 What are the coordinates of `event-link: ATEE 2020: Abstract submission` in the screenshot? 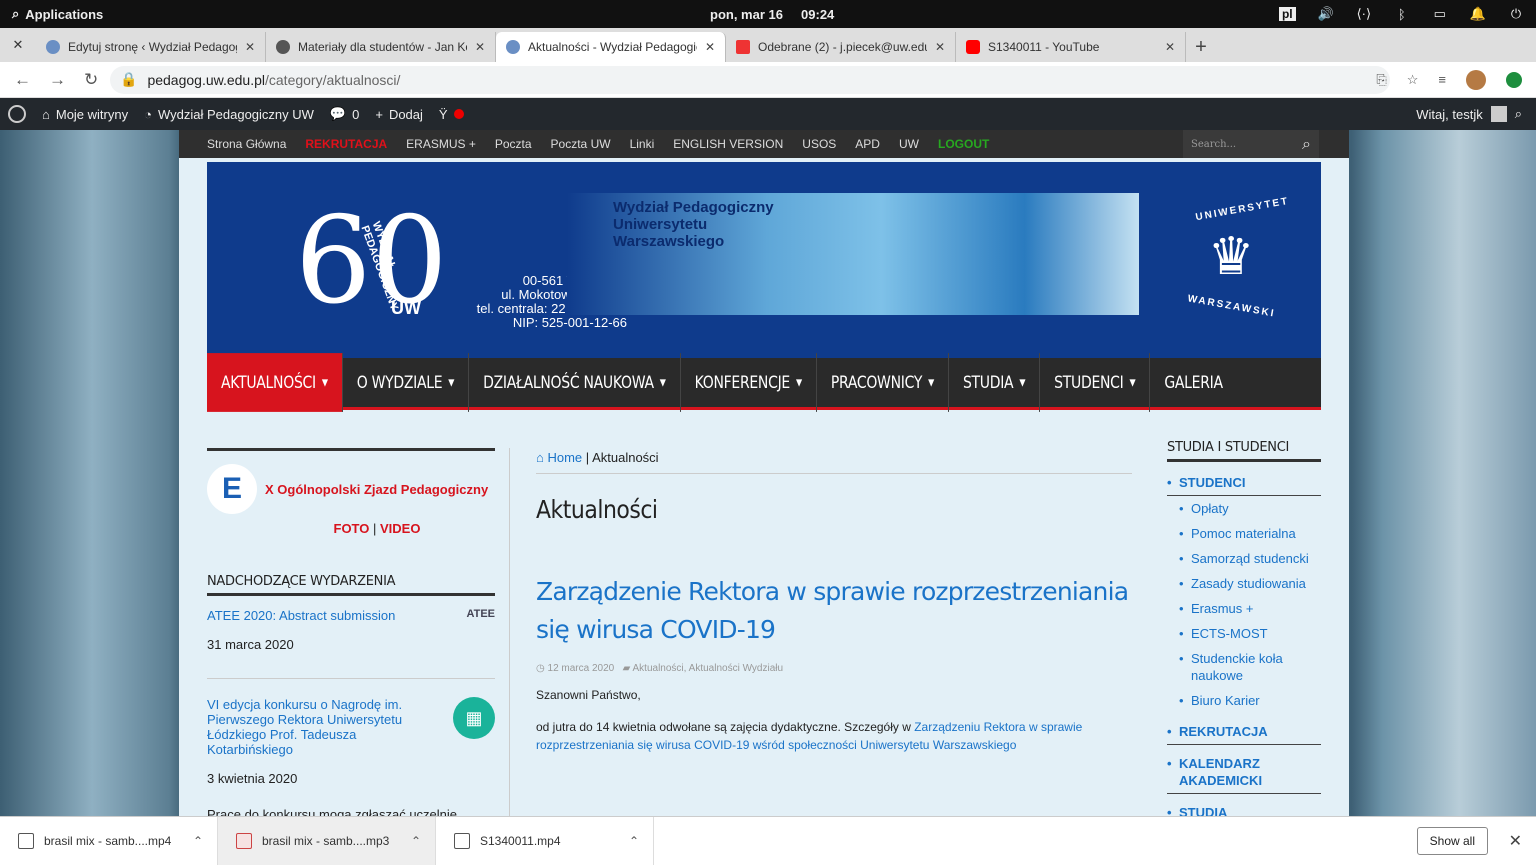 It's located at (301, 615).